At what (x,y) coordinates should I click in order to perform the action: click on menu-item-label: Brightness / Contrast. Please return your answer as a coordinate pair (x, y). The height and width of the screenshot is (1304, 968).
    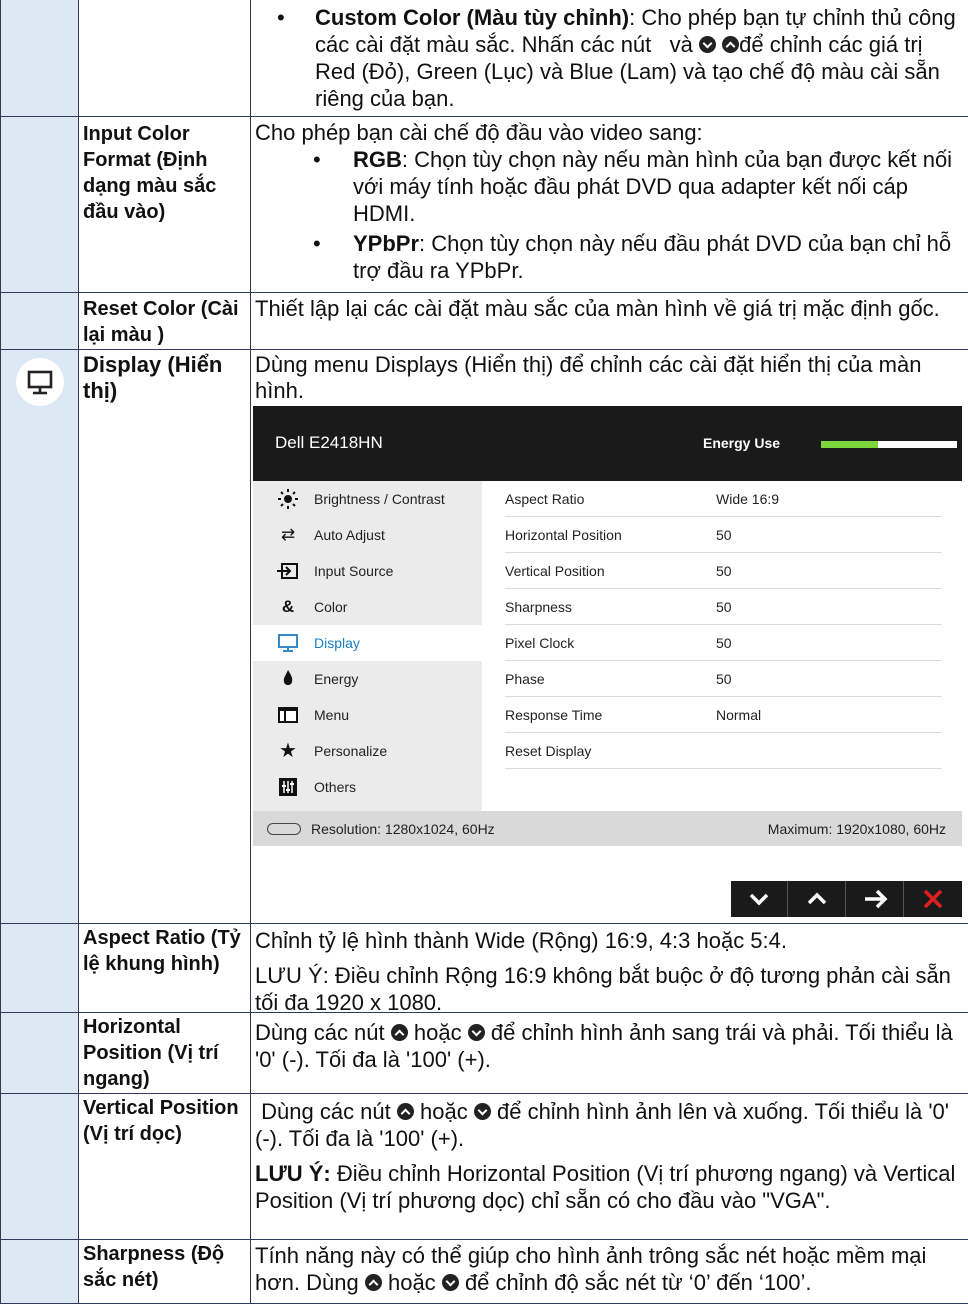
    Looking at the image, I should click on (379, 499).